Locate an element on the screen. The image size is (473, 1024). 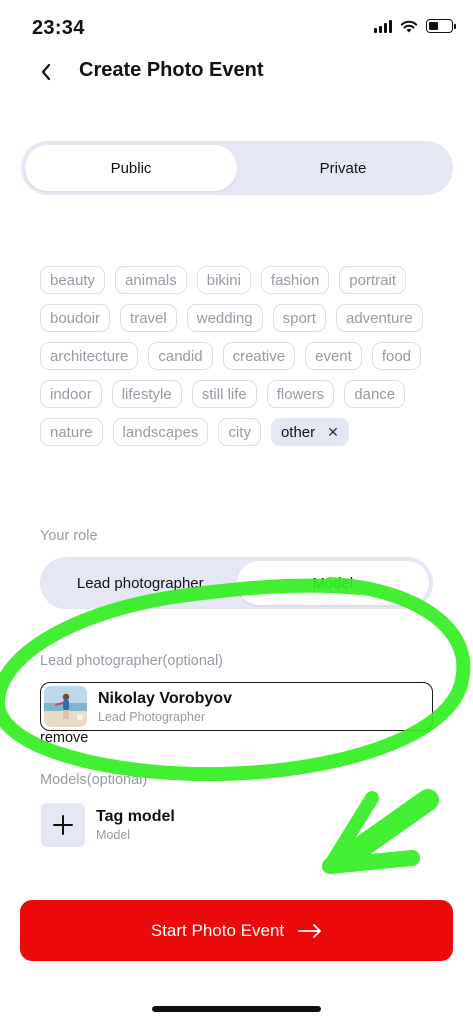
lead-photographer-label: Lead photographer(optional) is located at coordinates (131, 661).